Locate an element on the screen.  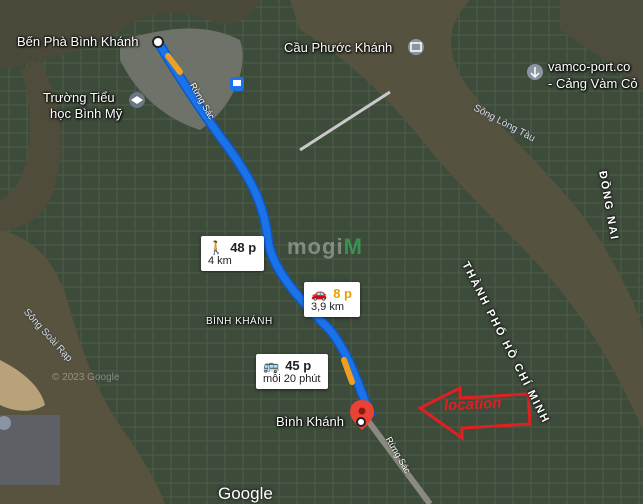
watermark-logo: M is located at coordinates (353, 246).